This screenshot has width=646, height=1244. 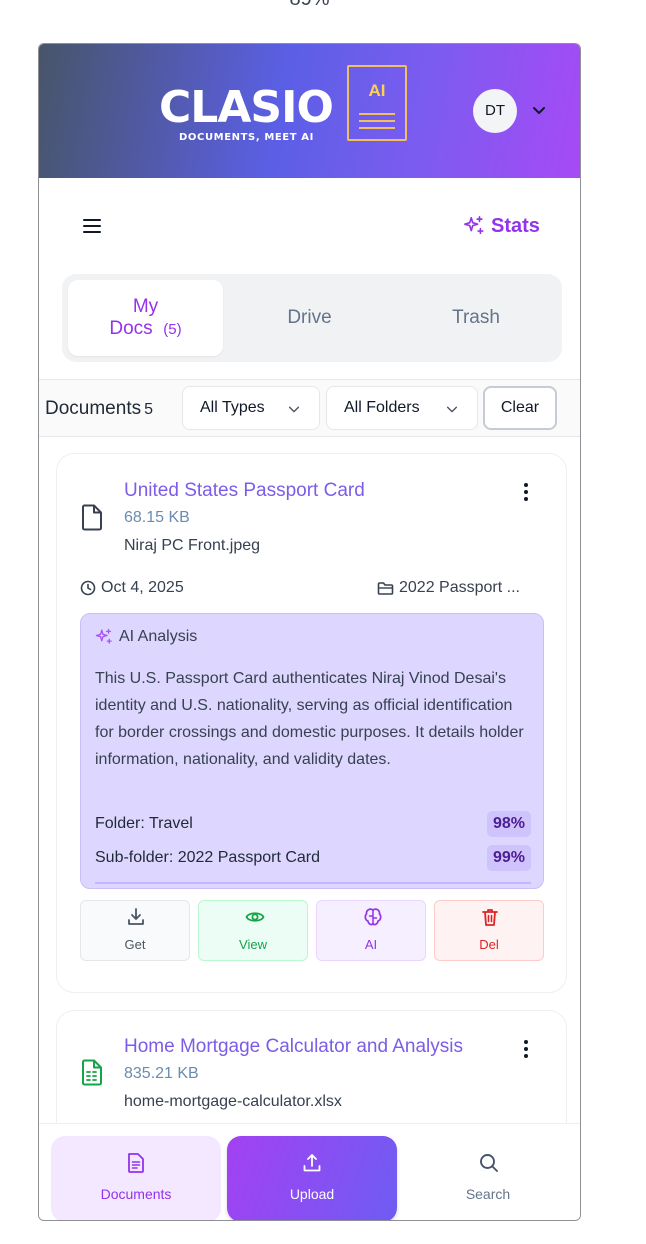 What do you see at coordinates (371, 944) in the screenshot?
I see `ai-label: AI` at bounding box center [371, 944].